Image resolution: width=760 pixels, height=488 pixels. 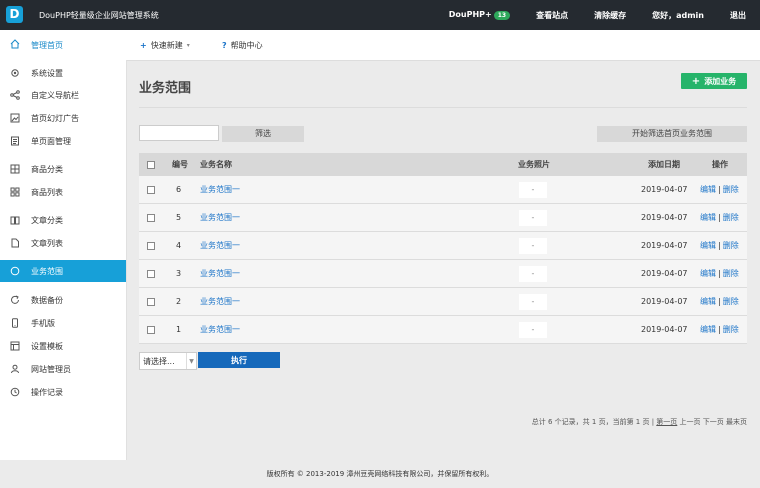 What do you see at coordinates (713, 422) in the screenshot?
I see `next-page-link: 下一页` at bounding box center [713, 422].